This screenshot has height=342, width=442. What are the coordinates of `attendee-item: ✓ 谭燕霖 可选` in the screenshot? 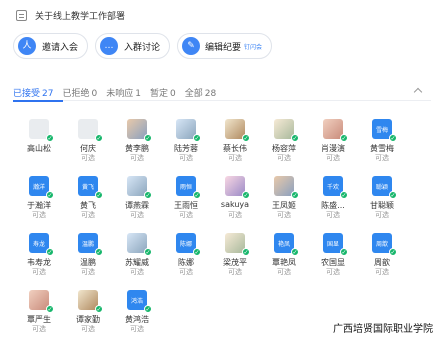 It's located at (137, 197).